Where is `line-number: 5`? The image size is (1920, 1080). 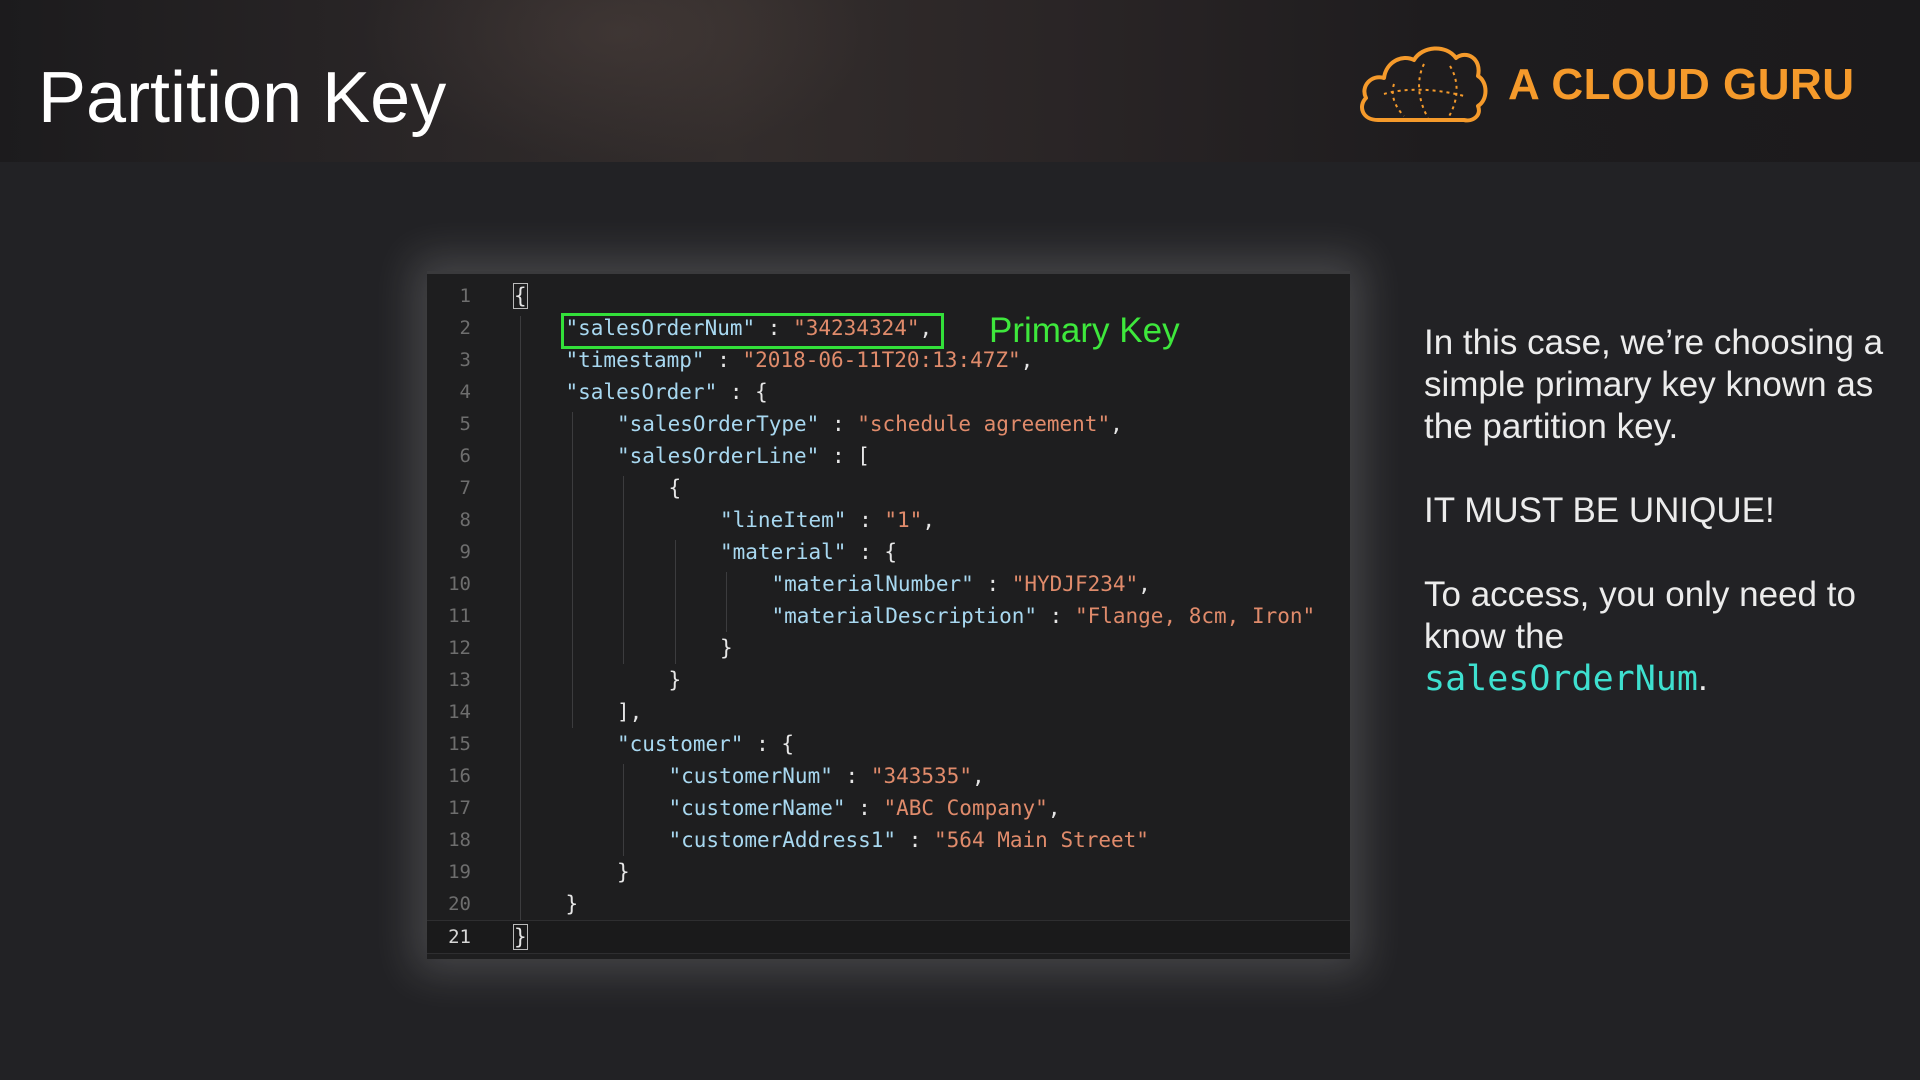 line-number: 5 is located at coordinates (465, 424).